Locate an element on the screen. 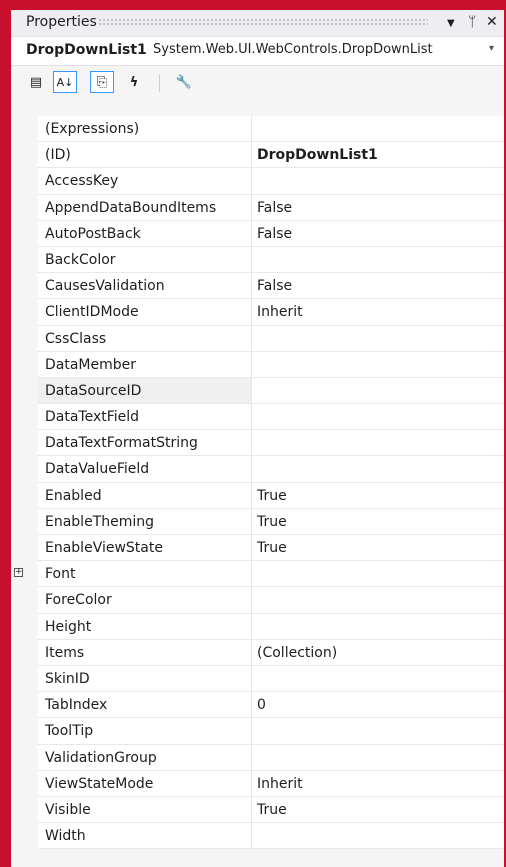 The image size is (506, 867). property-name: SkinID is located at coordinates (145, 679).